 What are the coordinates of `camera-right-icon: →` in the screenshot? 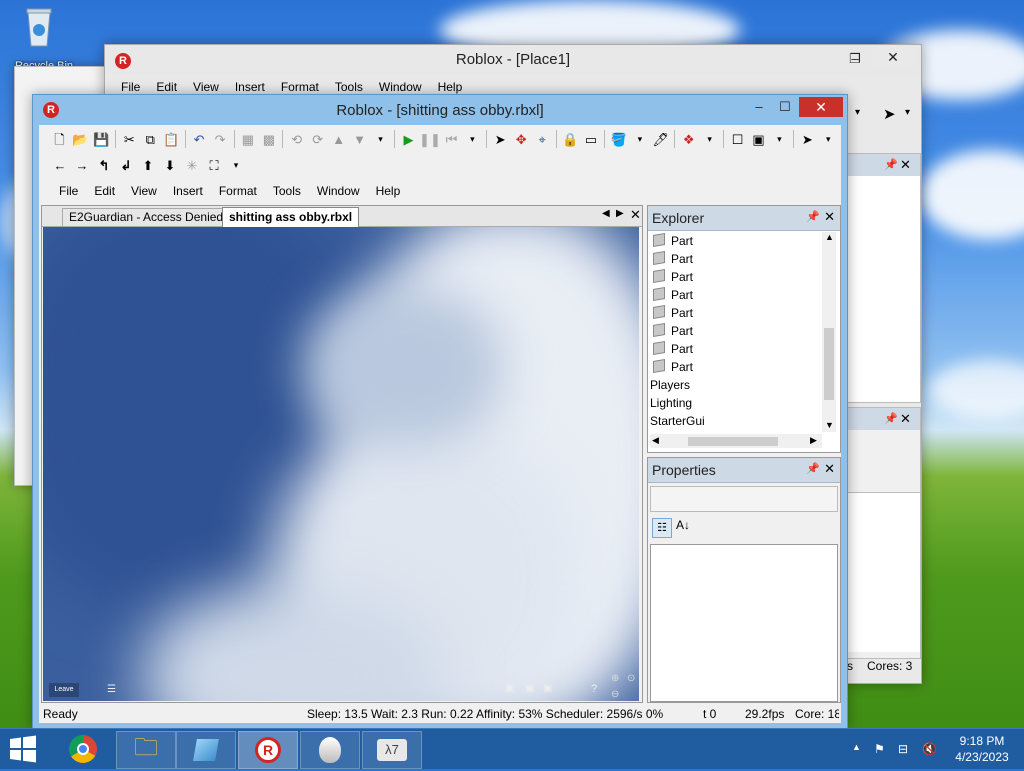 It's located at (82, 165).